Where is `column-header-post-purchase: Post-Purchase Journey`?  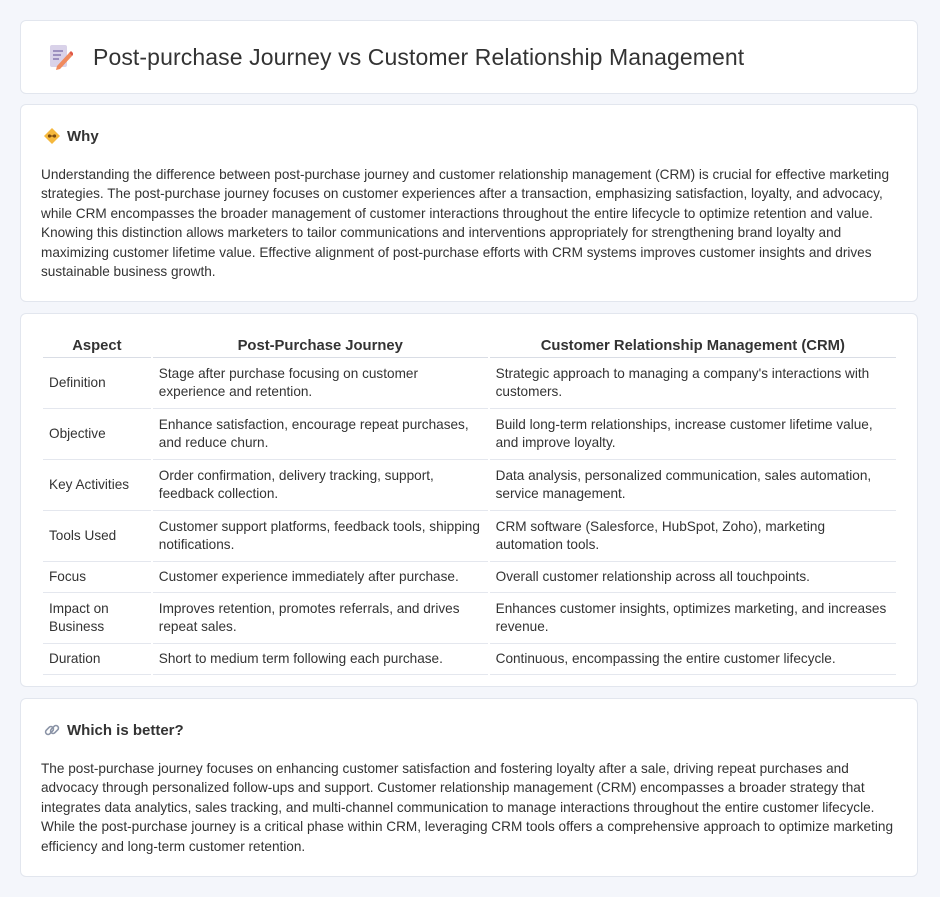 column-header-post-purchase: Post-Purchase Journey is located at coordinates (320, 346).